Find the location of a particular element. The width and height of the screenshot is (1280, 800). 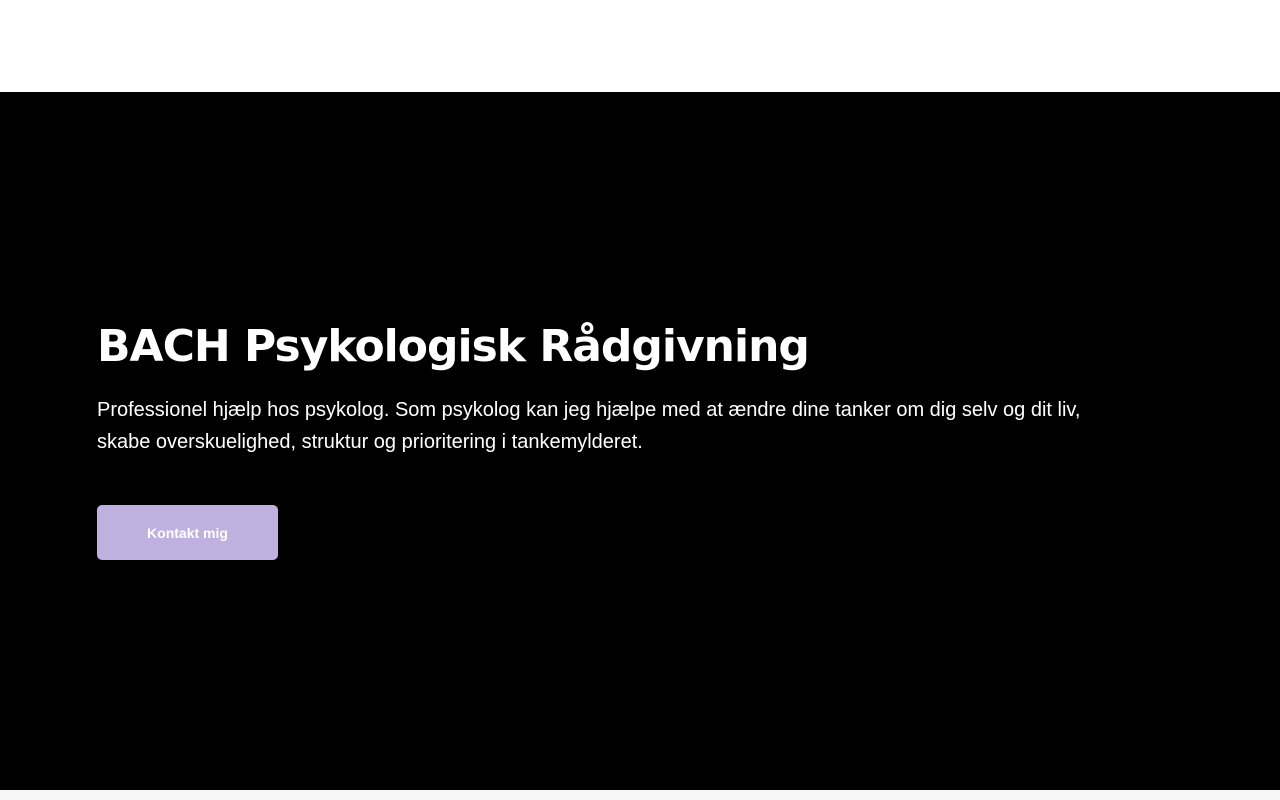

contact-button: Kontakt mig is located at coordinates (187, 532).